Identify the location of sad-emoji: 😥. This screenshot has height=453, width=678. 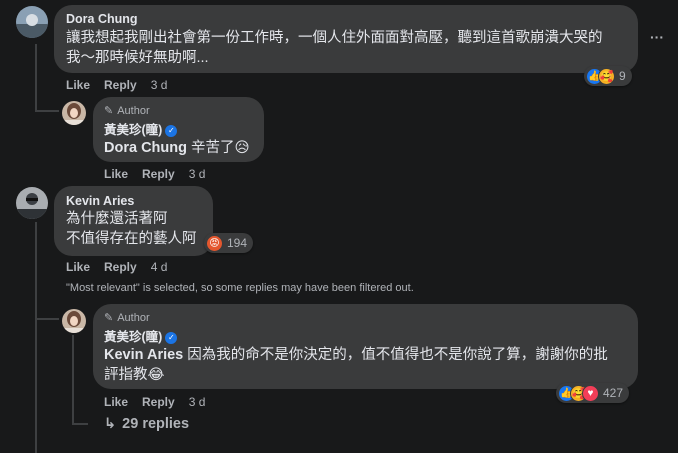
(242, 148).